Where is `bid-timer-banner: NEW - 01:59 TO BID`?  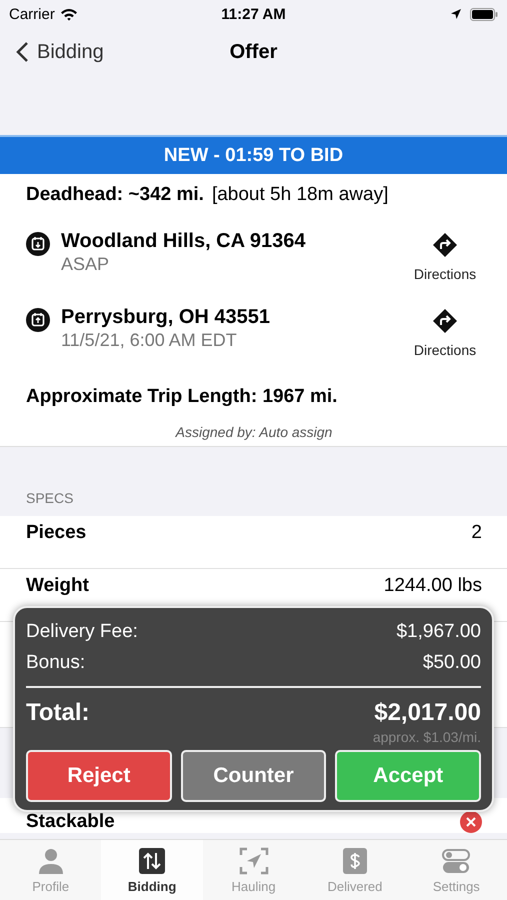
bid-timer-banner: NEW - 01:59 TO BID is located at coordinates (253, 154).